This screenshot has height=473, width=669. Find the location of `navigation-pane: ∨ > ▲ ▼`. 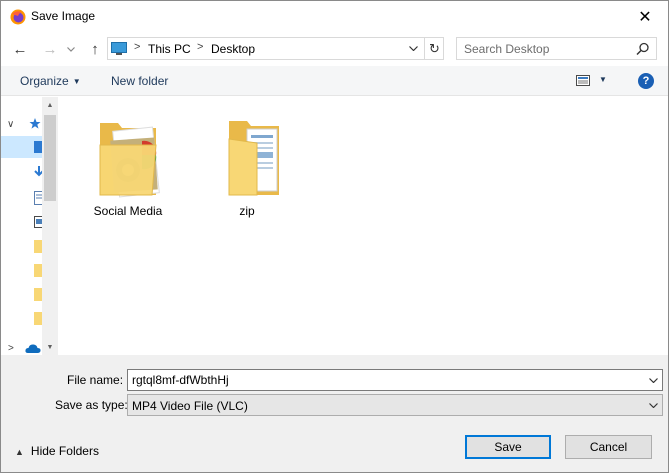

navigation-pane: ∨ > ▲ ▼ is located at coordinates (29, 226).